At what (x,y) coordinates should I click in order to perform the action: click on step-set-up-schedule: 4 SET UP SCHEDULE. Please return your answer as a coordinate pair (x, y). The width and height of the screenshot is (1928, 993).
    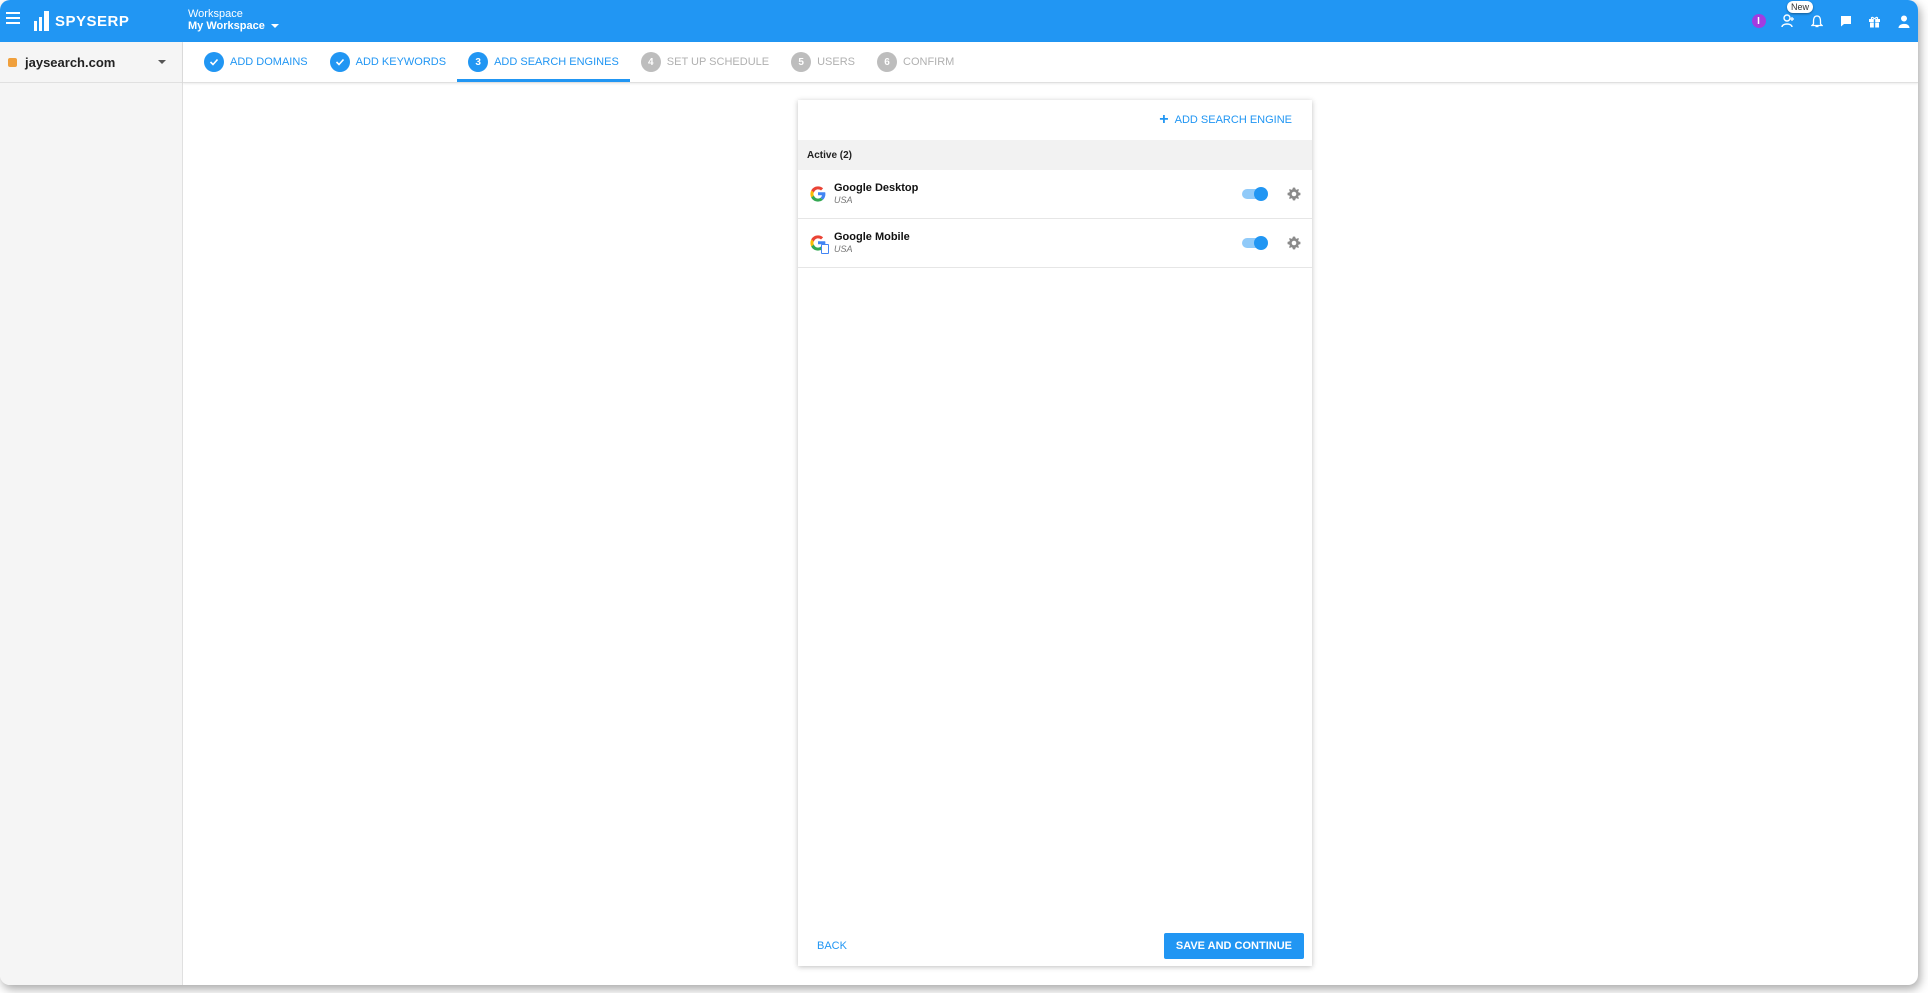
    Looking at the image, I should click on (705, 62).